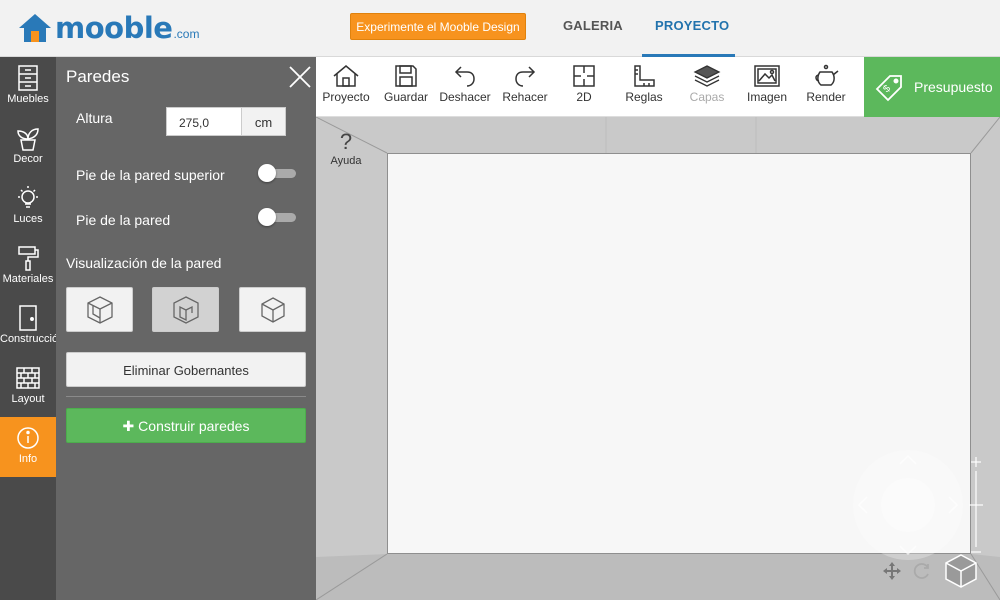 This screenshot has height=600, width=1000. Describe the element at coordinates (465, 97) in the screenshot. I see `toolbar-label: Deshacer` at that location.